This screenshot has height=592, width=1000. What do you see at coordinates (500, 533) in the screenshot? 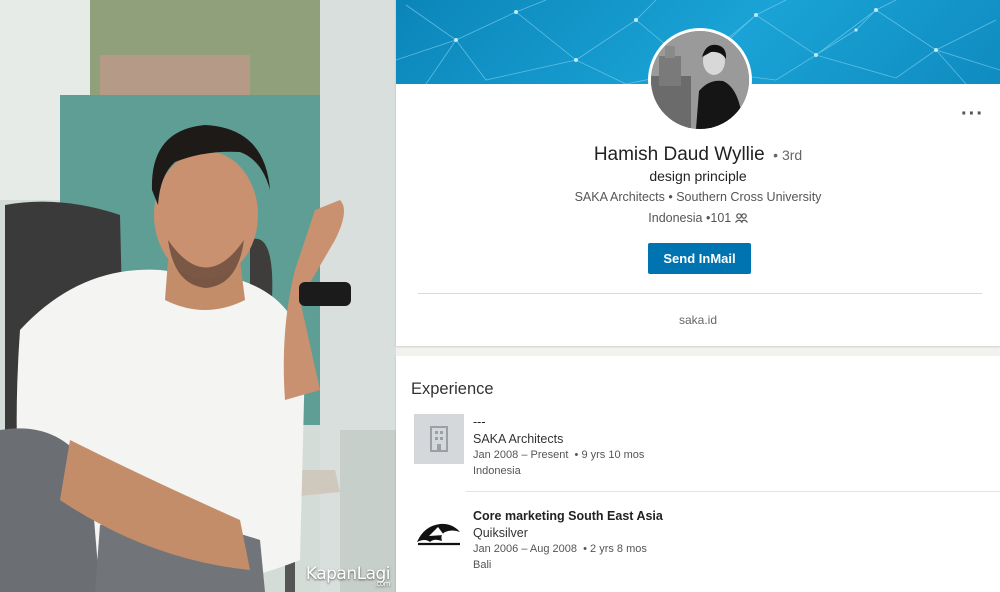
I see `experience-company: Quiksilver` at bounding box center [500, 533].